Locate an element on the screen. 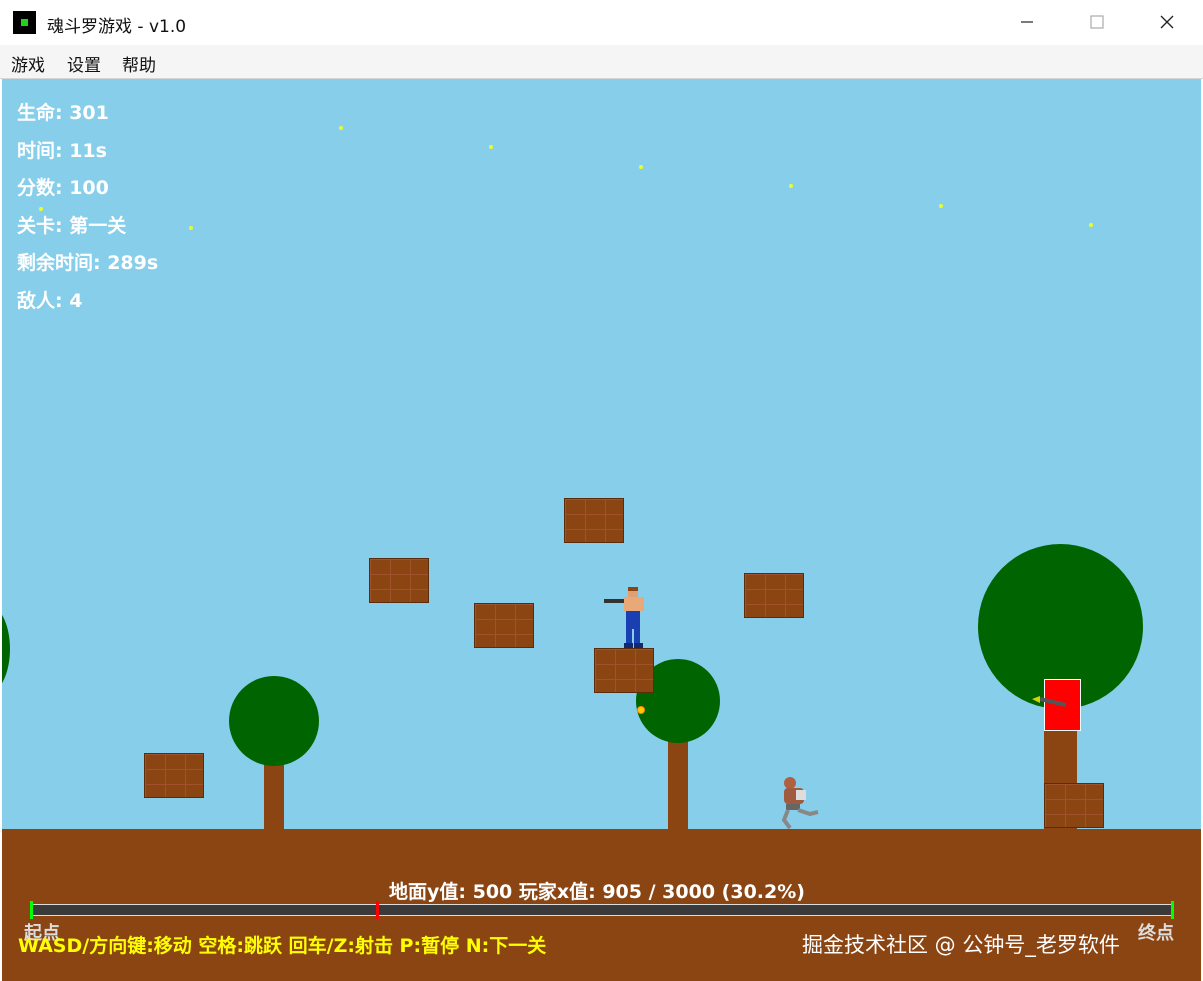  progress-text: 地面y值: 500 玩家x值: 905 / 3000 (30.2%) is located at coordinates (597, 892).